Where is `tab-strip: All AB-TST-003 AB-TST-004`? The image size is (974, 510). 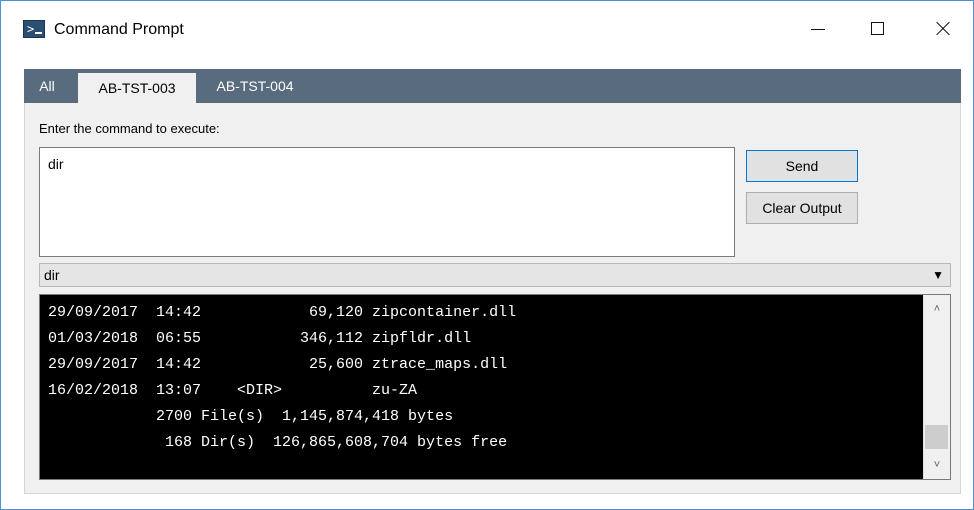
tab-strip: All AB-TST-003 AB-TST-004 is located at coordinates (492, 86).